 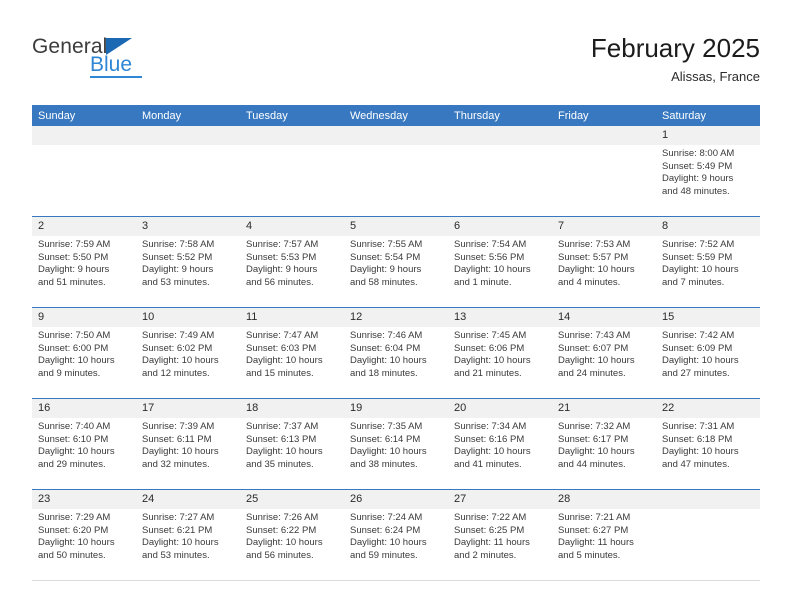 I want to click on day-detail-sunset: Sunset: 5:50 PM, so click(x=73, y=257).